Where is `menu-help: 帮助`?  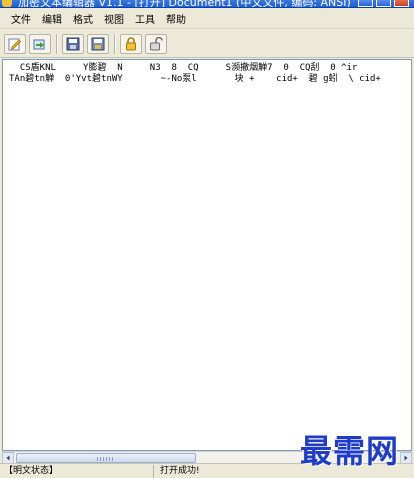 menu-help: 帮助 is located at coordinates (176, 18).